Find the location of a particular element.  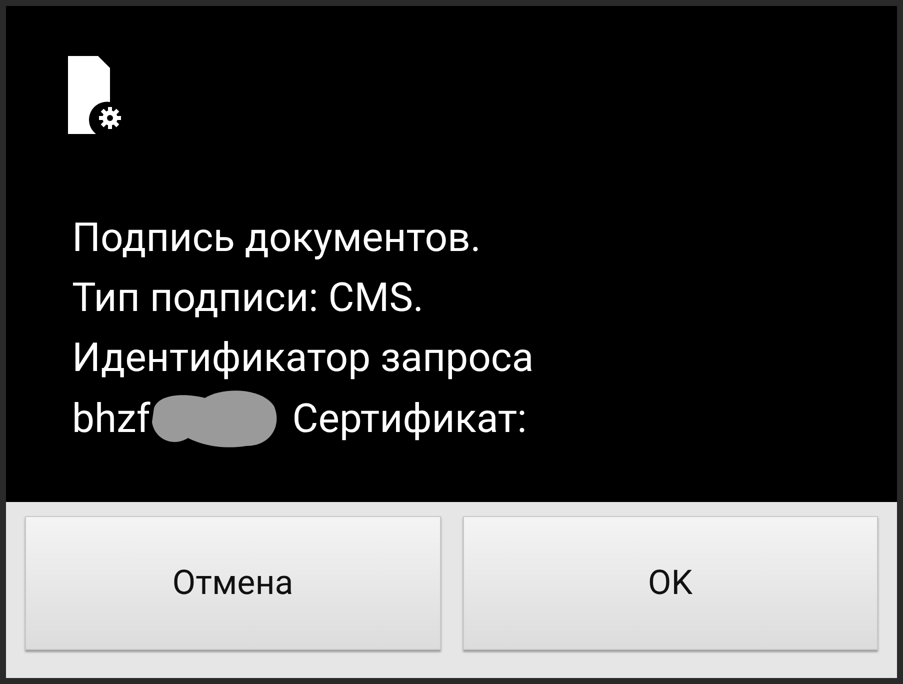

message-line: Идентификатор запроса is located at coordinates (303, 358).